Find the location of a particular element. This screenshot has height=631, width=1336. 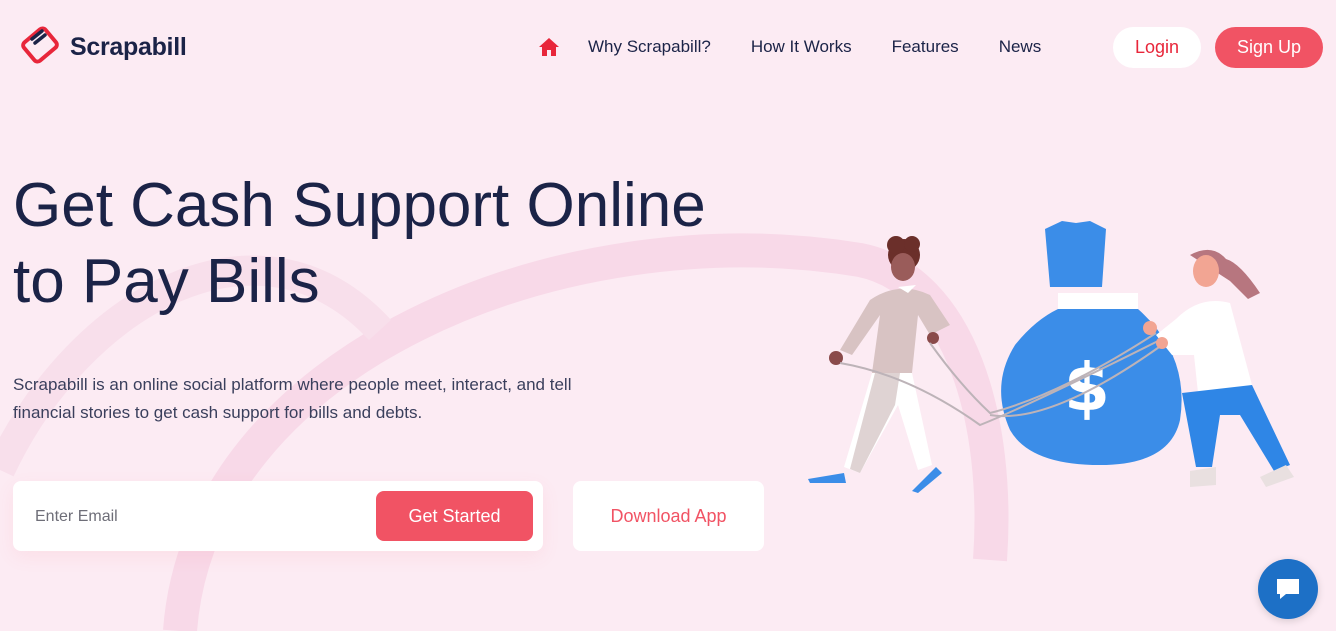

man-figure is located at coordinates (879, 364).